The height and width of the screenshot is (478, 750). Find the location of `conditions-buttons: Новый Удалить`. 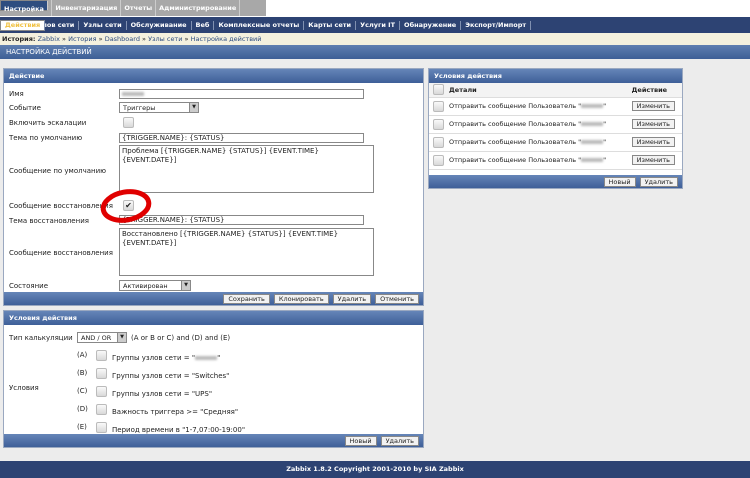

conditions-buttons: Новый Удалить is located at coordinates (213, 440).